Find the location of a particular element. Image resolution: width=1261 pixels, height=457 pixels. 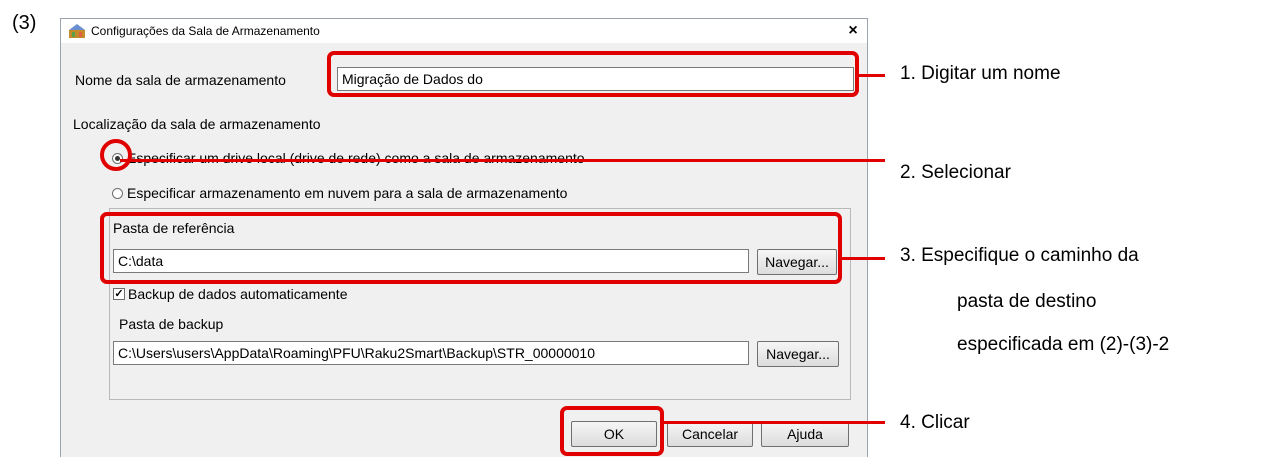

highlight-name-field is located at coordinates (593, 74).